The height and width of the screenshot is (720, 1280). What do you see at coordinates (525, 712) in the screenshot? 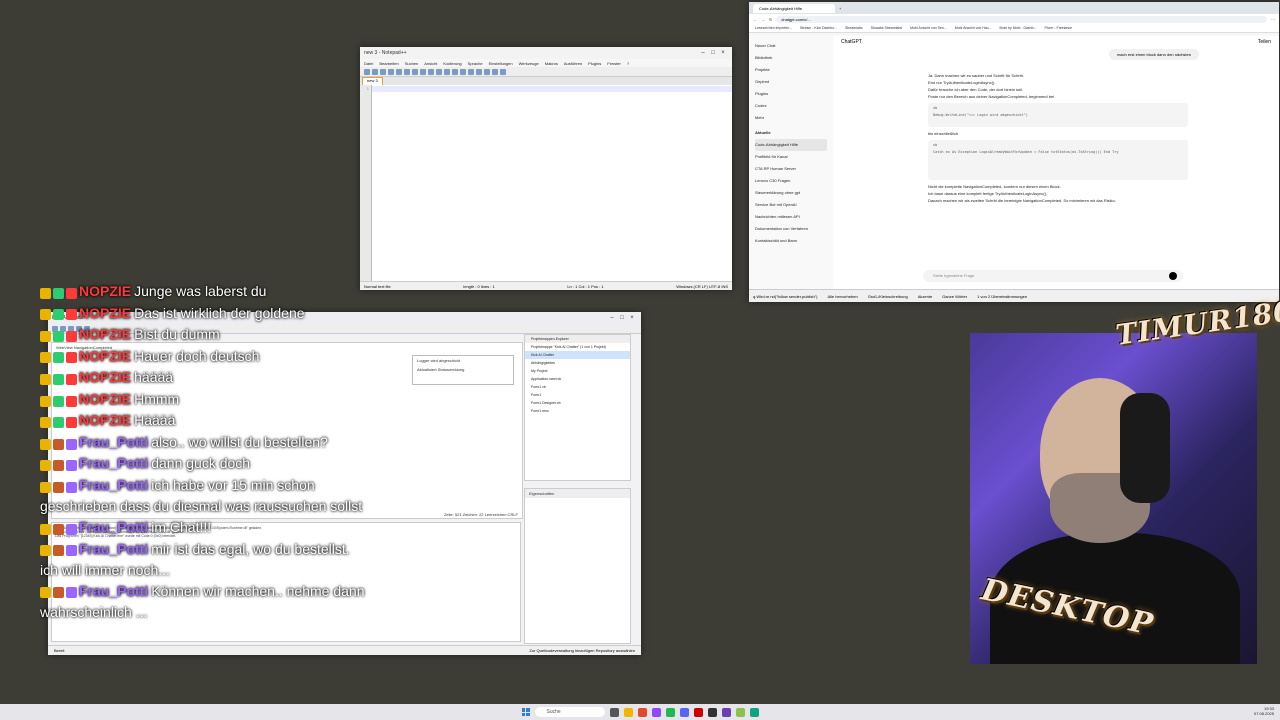
I see `windows-start-icon` at bounding box center [525, 712].